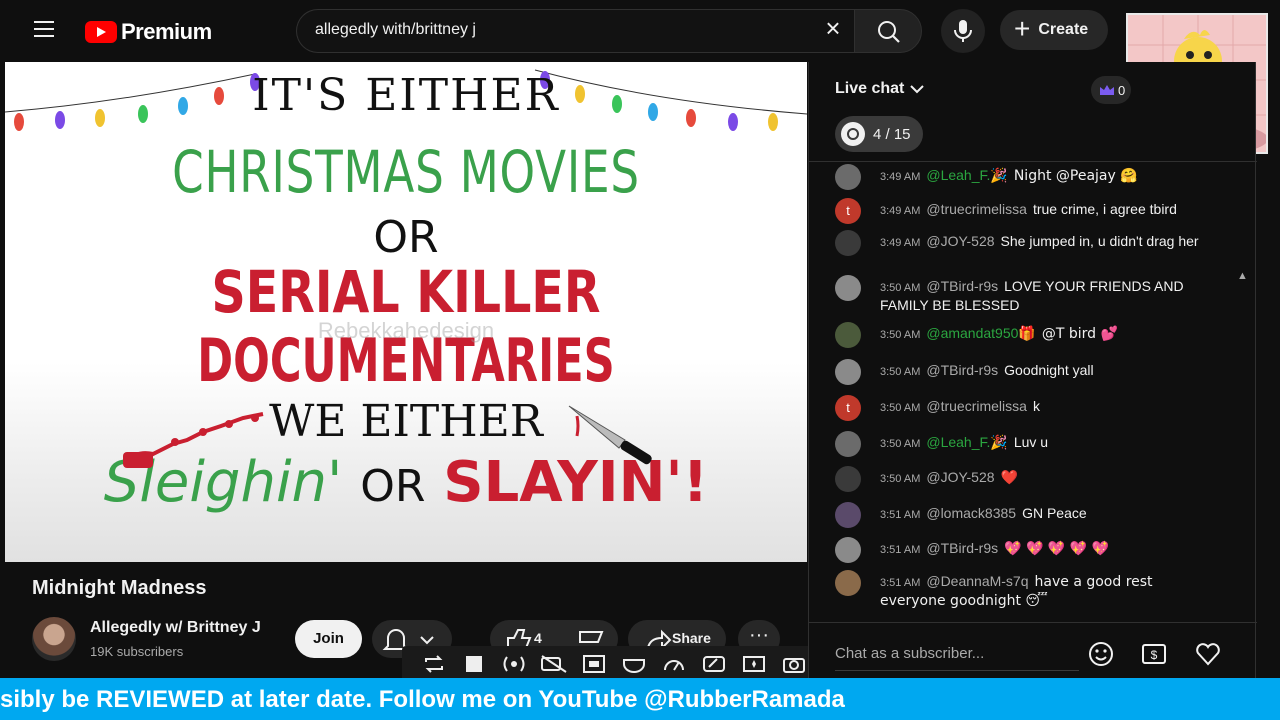 This screenshot has height=720, width=1280. I want to click on subscriber-count: 19K subscribers, so click(137, 651).